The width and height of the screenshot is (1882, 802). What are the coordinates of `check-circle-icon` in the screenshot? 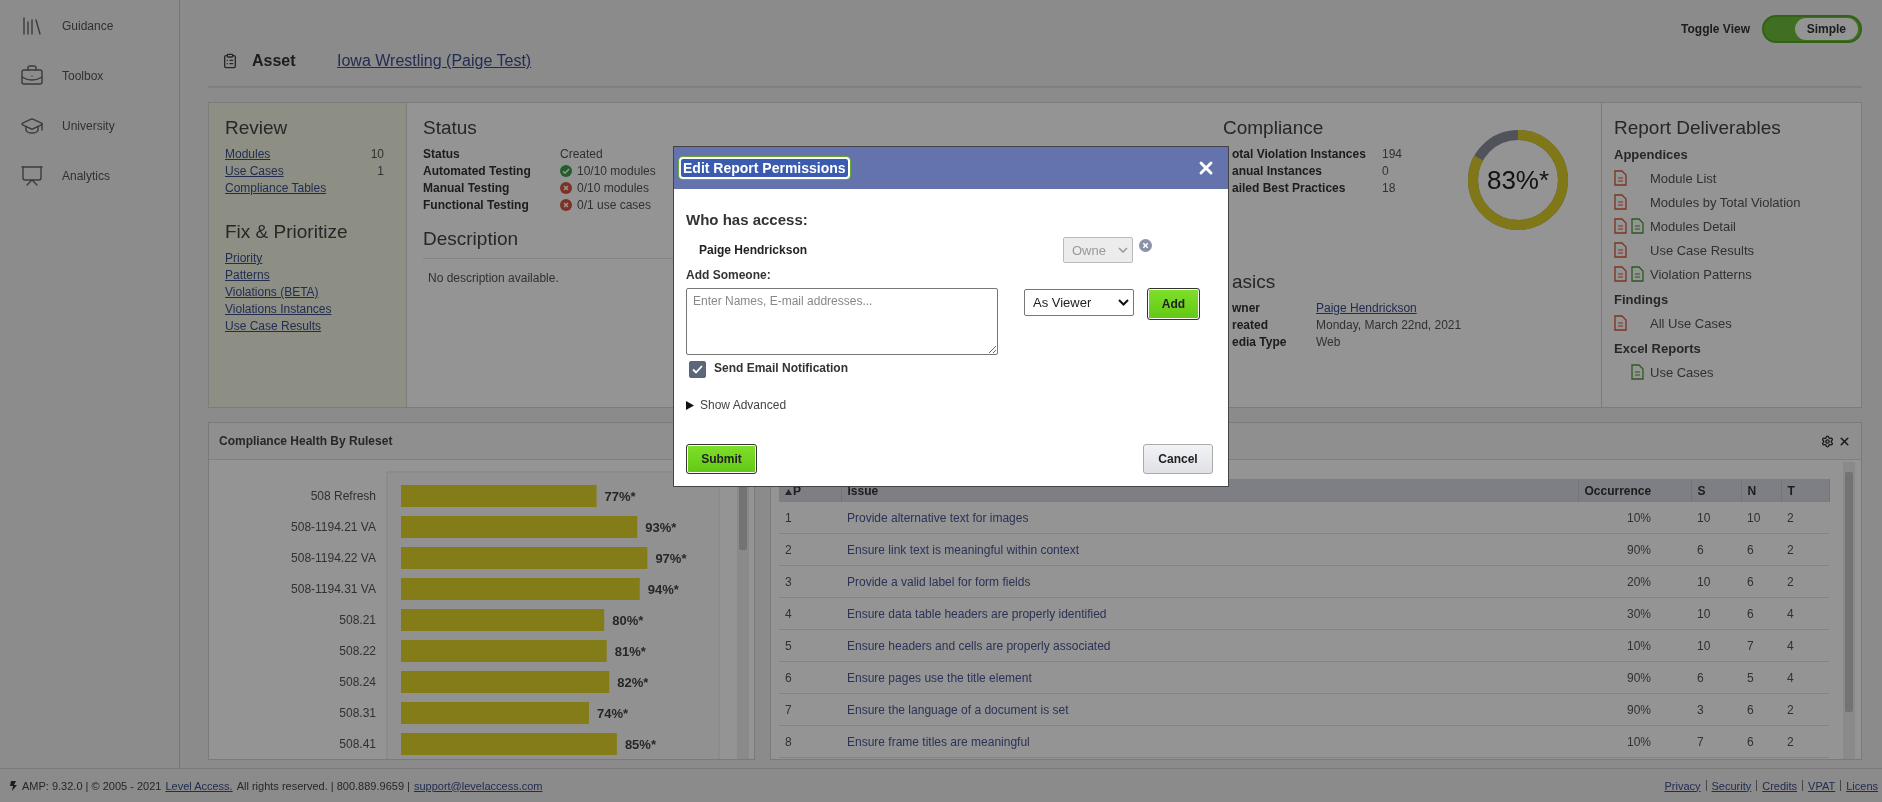 It's located at (566, 171).